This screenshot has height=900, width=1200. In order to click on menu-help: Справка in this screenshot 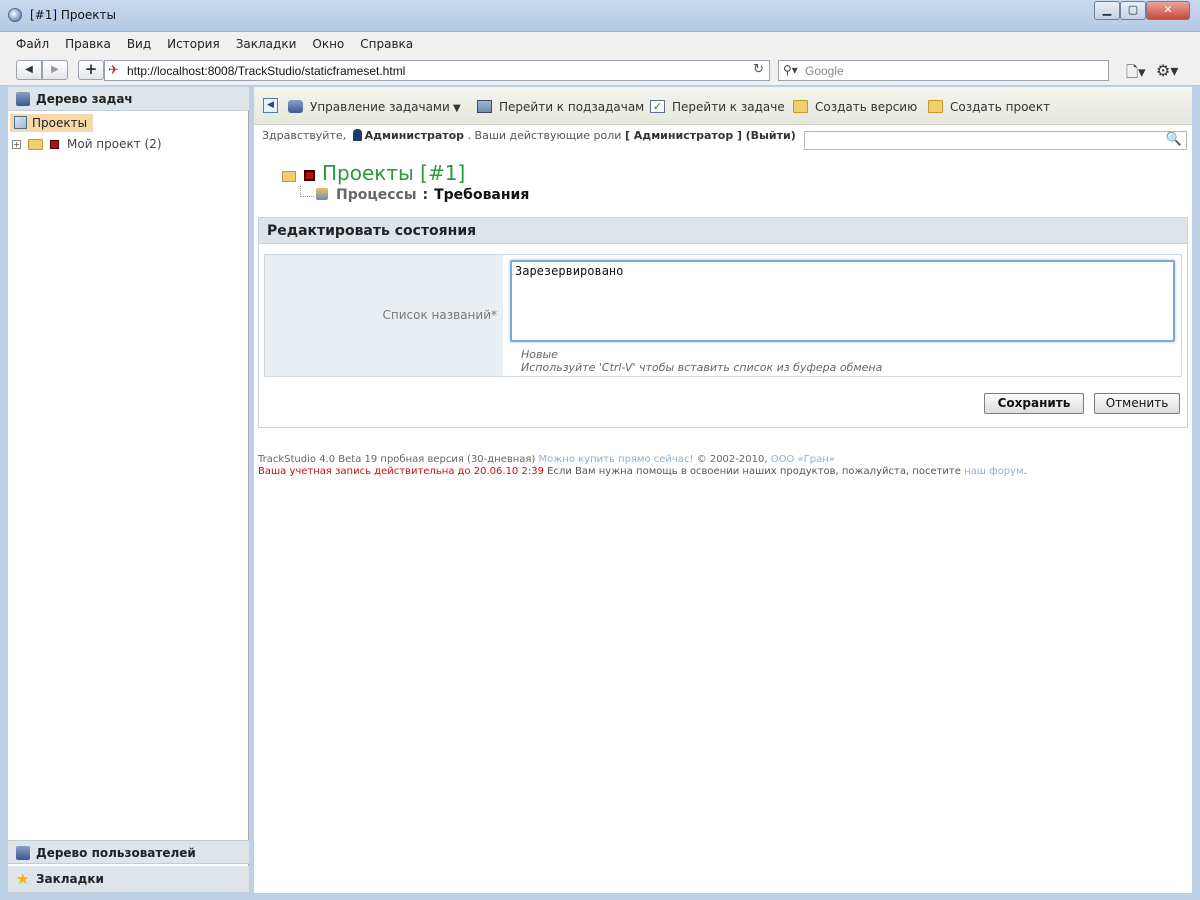, I will do `click(386, 45)`.